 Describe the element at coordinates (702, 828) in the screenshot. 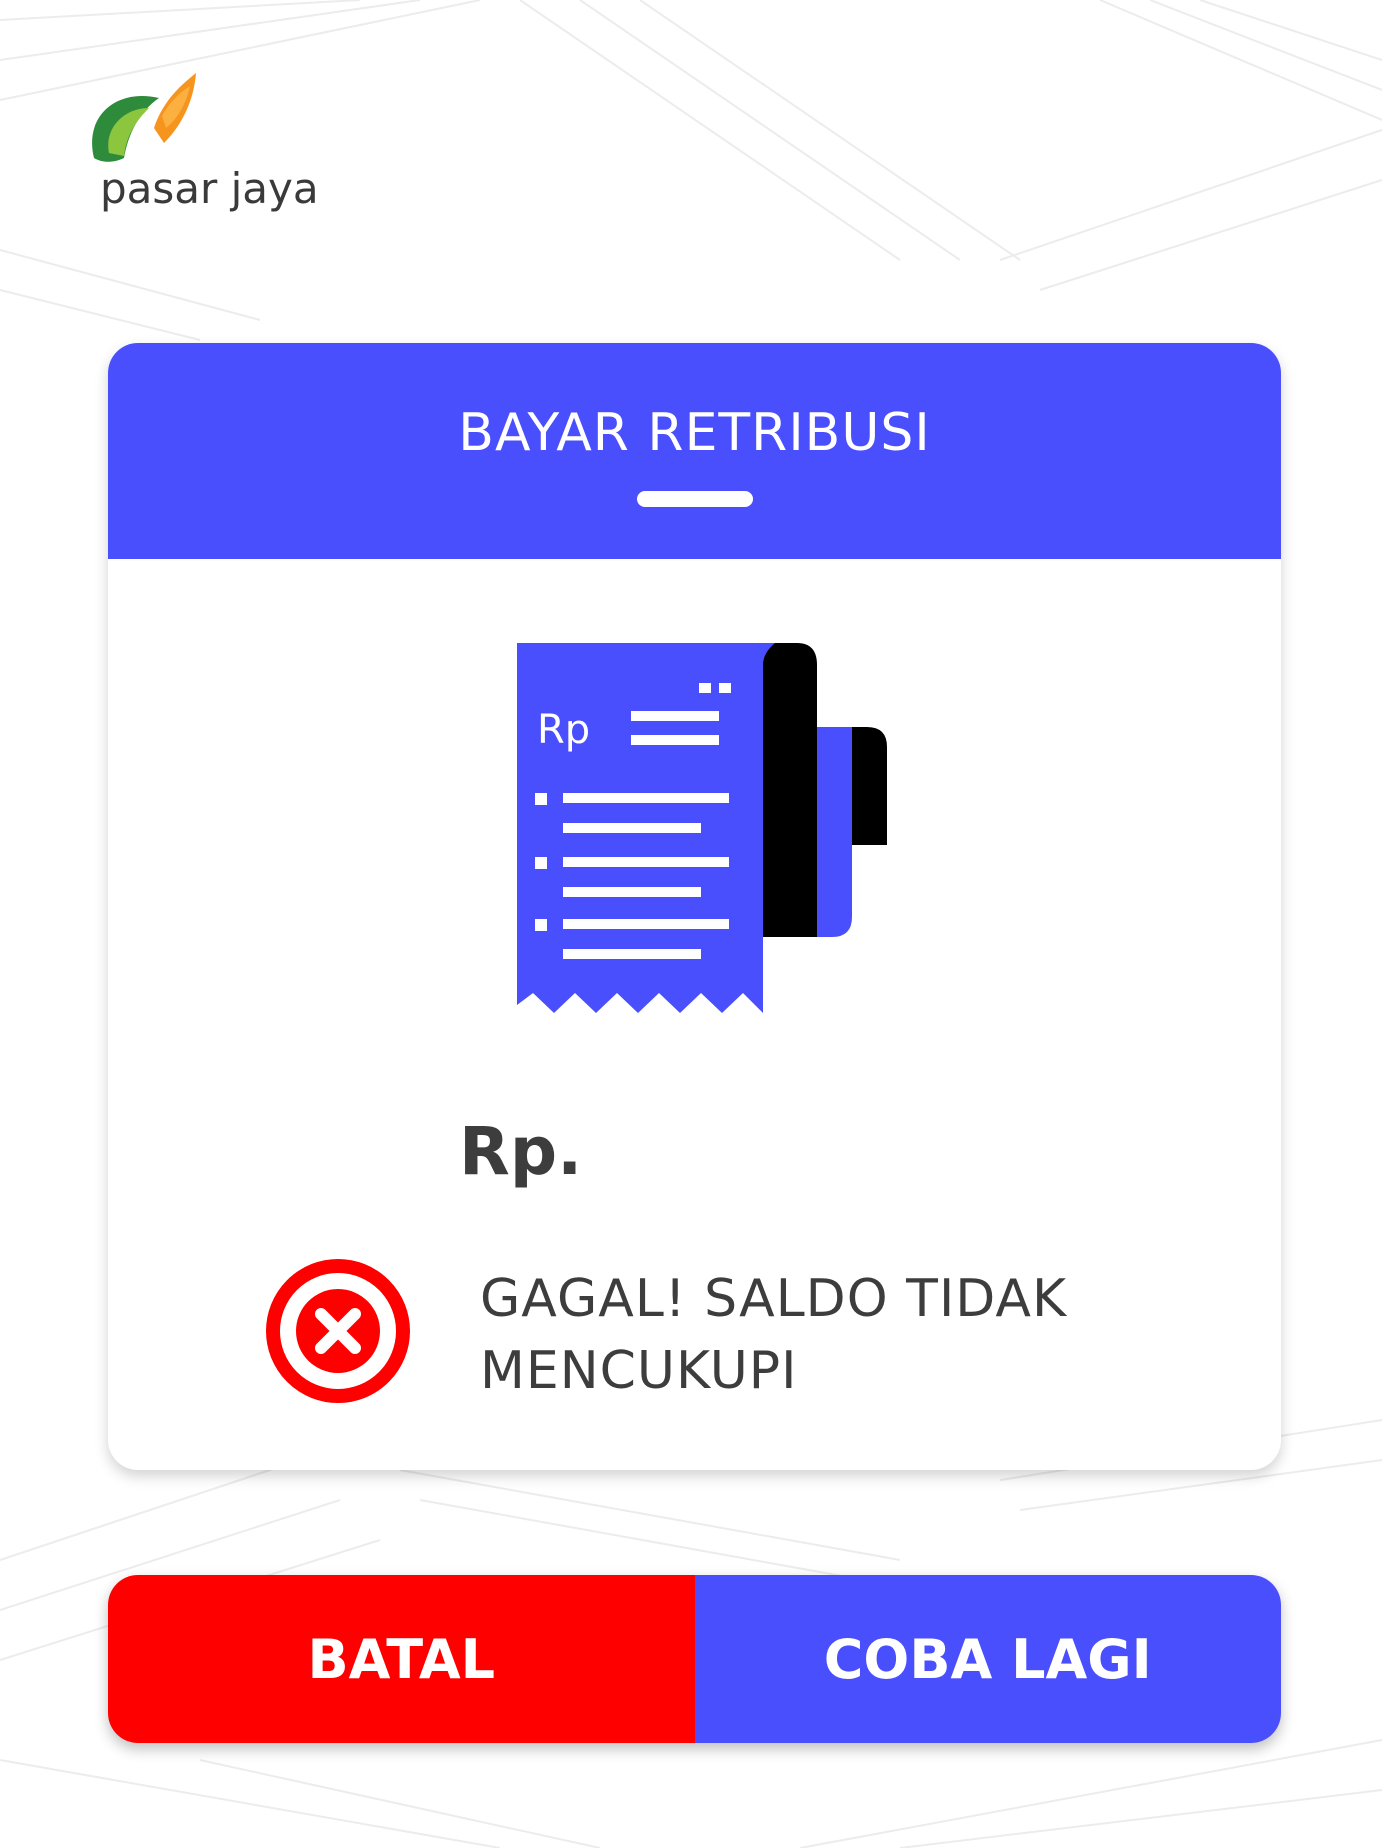

I see `receipt-icon: Rp` at that location.